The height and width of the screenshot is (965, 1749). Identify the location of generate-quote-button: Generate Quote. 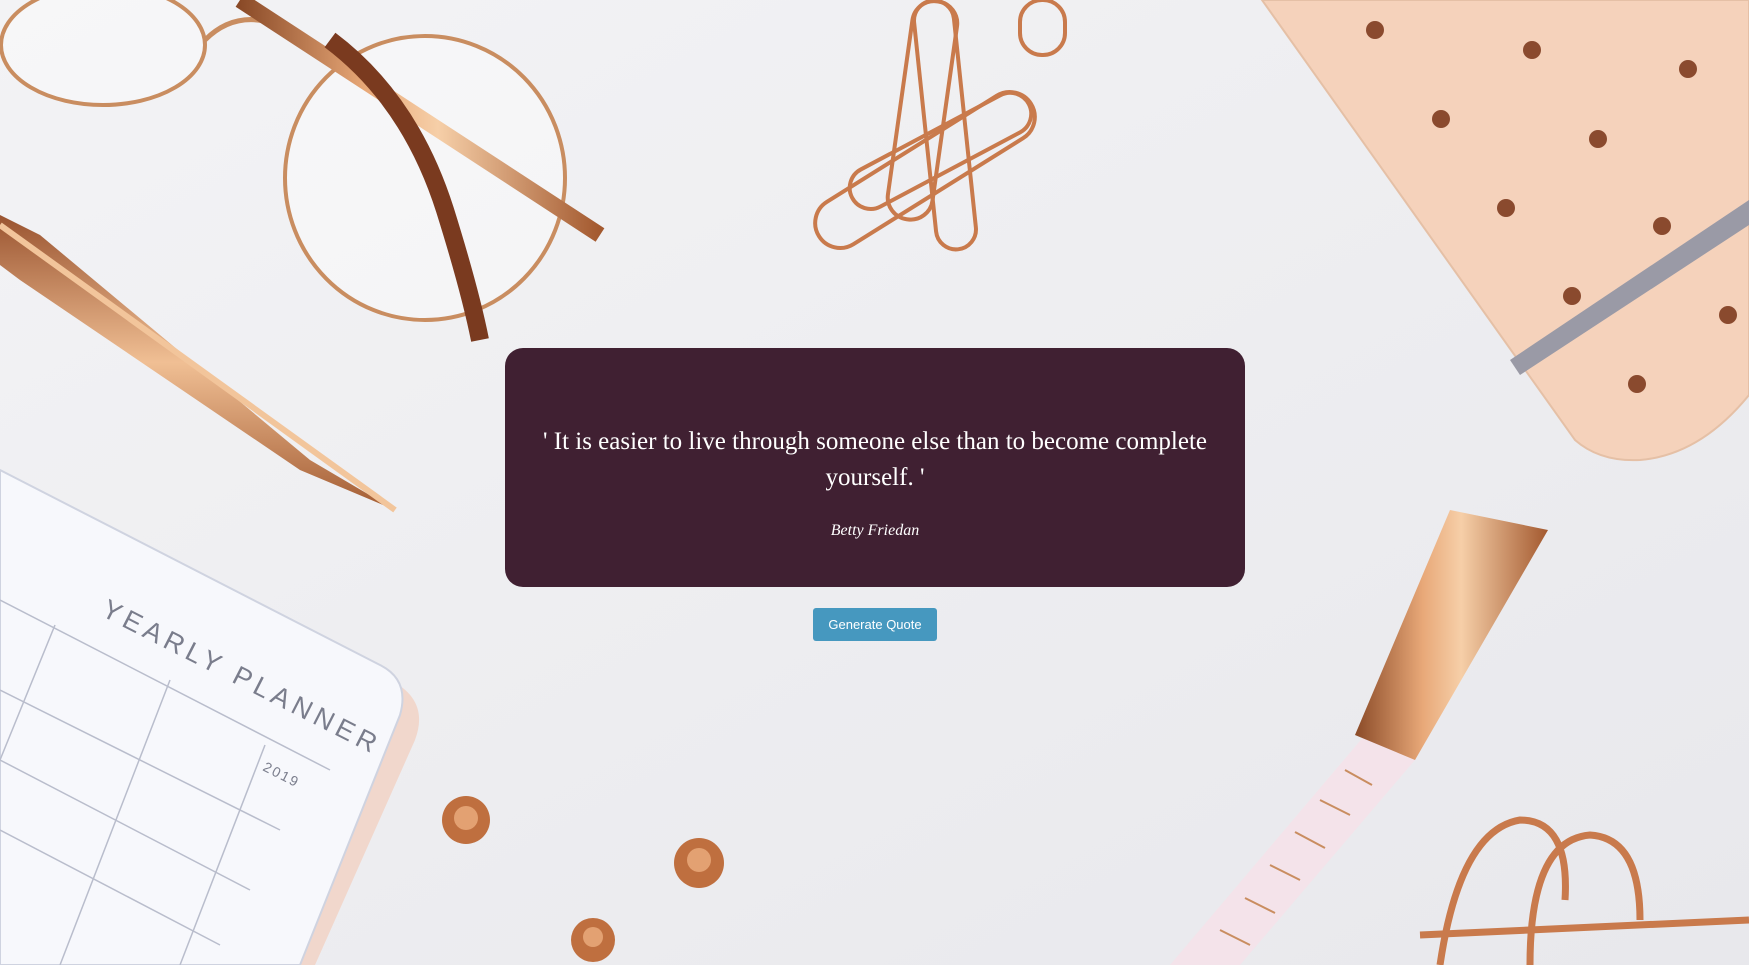
(875, 624).